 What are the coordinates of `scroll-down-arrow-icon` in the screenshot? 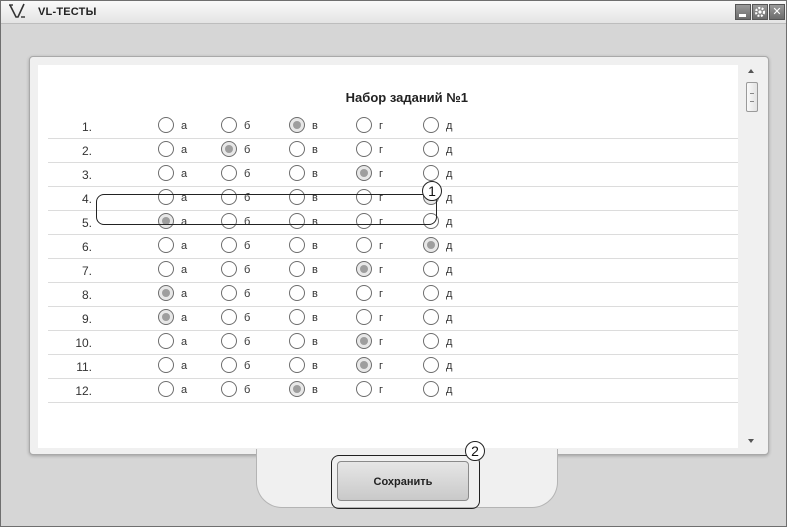 It's located at (751, 441).